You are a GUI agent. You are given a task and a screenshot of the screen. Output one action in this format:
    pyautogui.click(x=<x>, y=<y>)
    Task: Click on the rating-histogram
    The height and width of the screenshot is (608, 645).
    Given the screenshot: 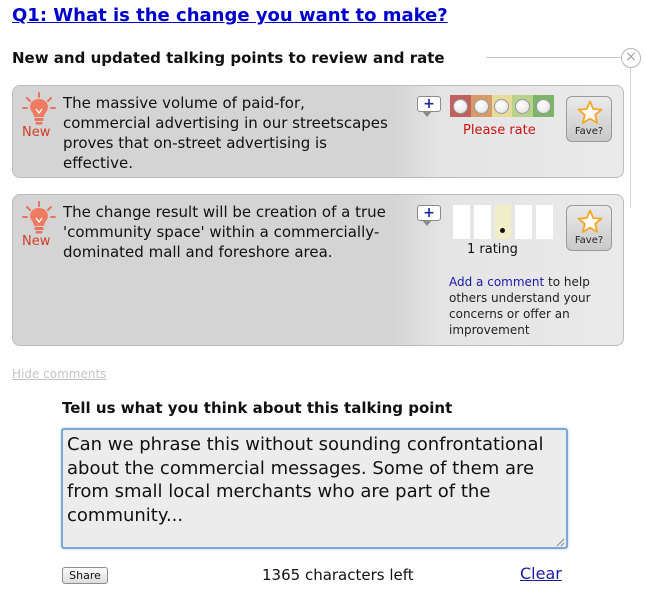 What is the action you would take?
    pyautogui.click(x=503, y=222)
    